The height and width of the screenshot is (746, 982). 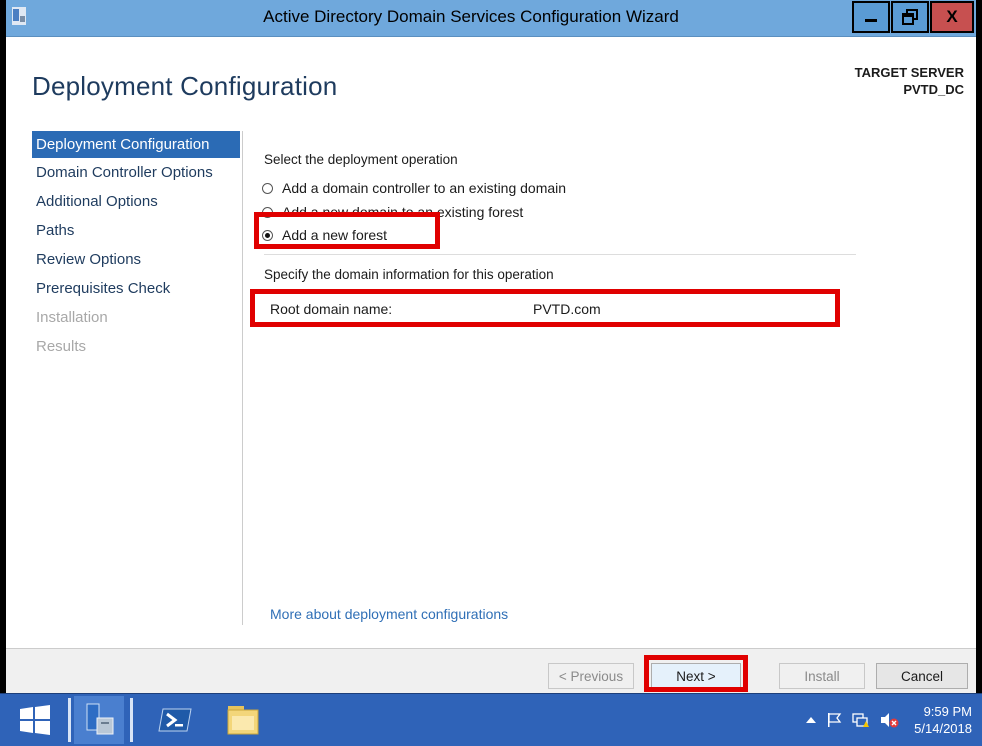 I want to click on operation-label: Select the deployment operation, so click(x=361, y=159).